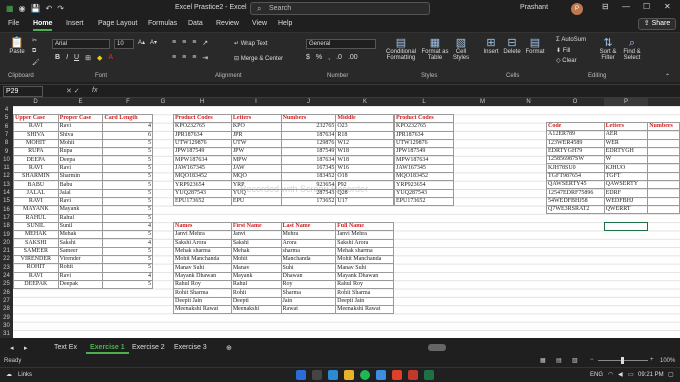 Image resolution: width=680 pixels, height=382 pixels. I want to click on row-header: 21, so click(6, 251).